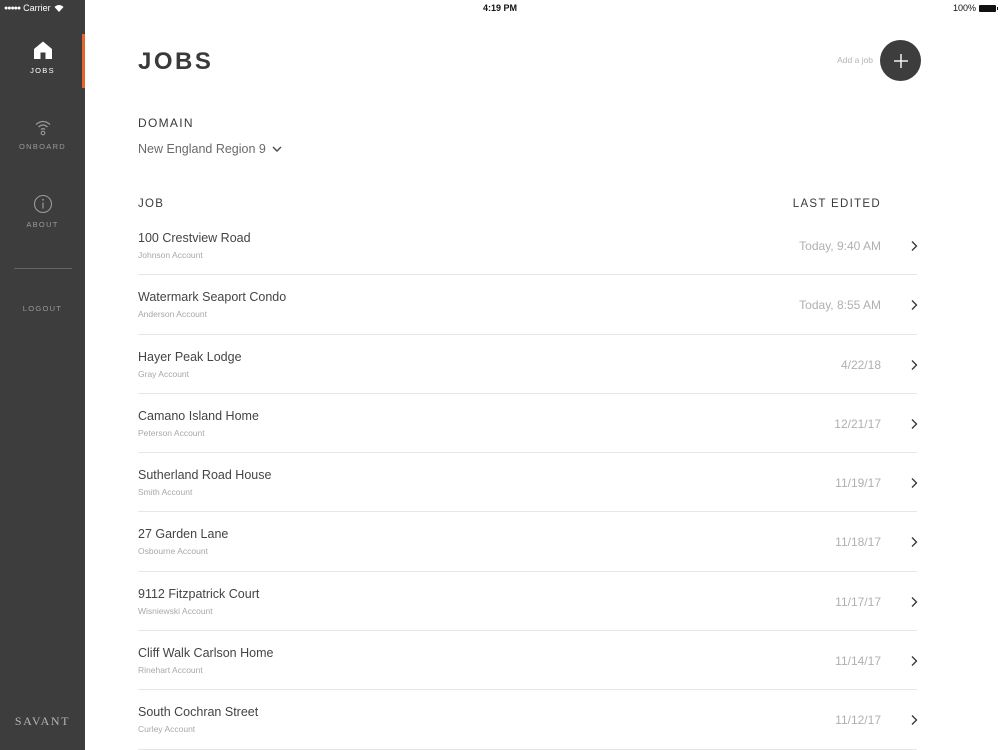  I want to click on job-last-edited: Today, 9:40 AM, so click(840, 246).